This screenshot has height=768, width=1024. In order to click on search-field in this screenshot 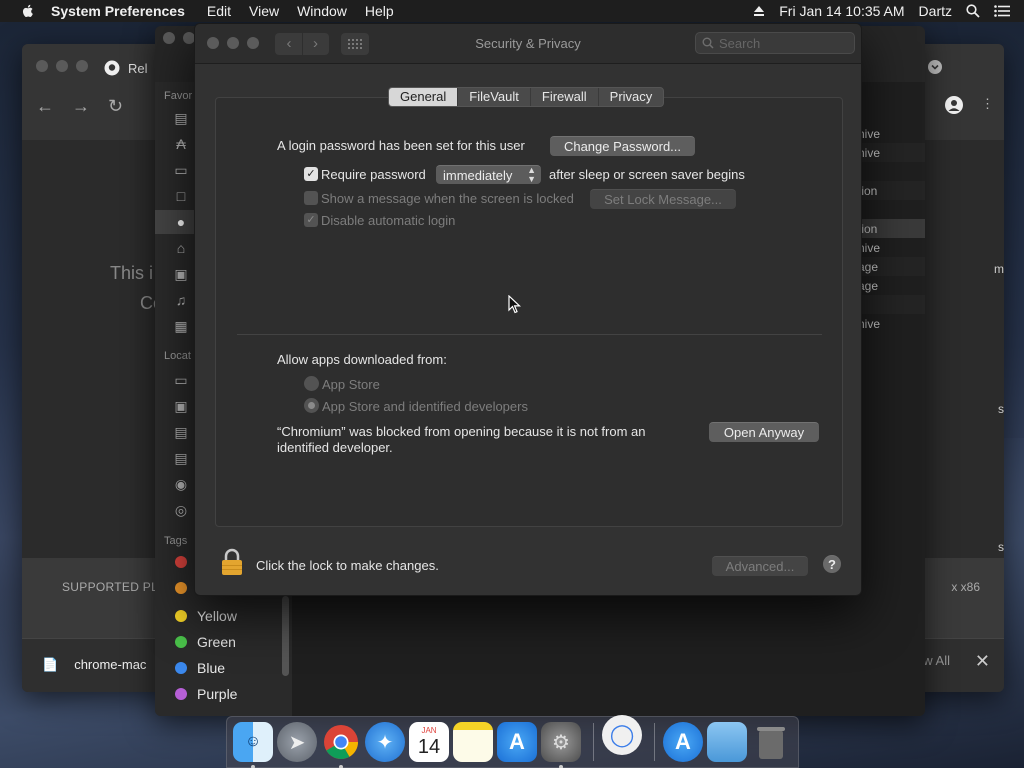, I will do `click(775, 43)`.